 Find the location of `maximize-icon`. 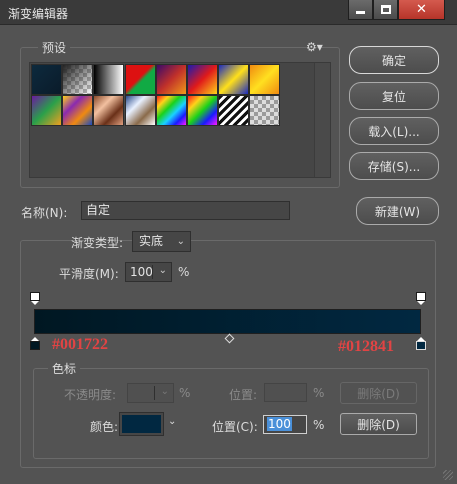

maximize-icon is located at coordinates (385, 9).